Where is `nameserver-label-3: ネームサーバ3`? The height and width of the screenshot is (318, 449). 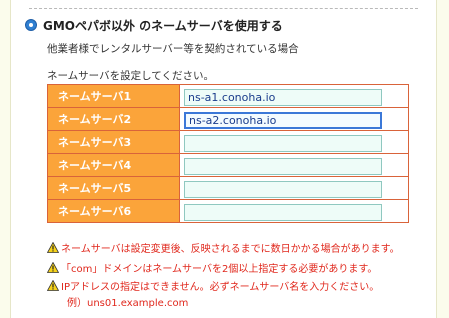 nameserver-label-3: ネームサーバ3 is located at coordinates (113, 142).